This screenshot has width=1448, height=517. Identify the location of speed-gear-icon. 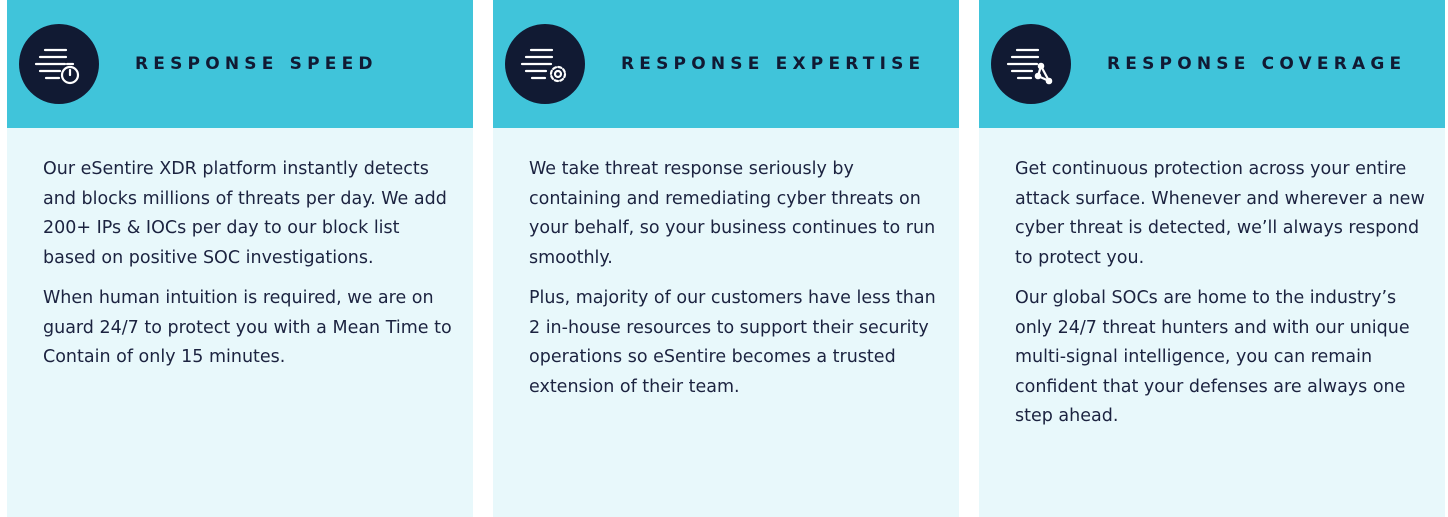
(545, 64).